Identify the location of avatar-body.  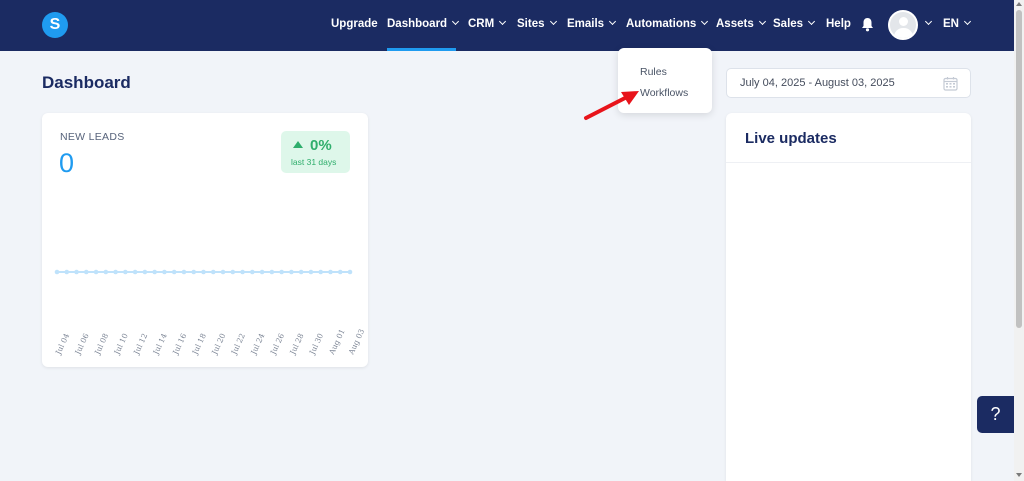
(903, 33).